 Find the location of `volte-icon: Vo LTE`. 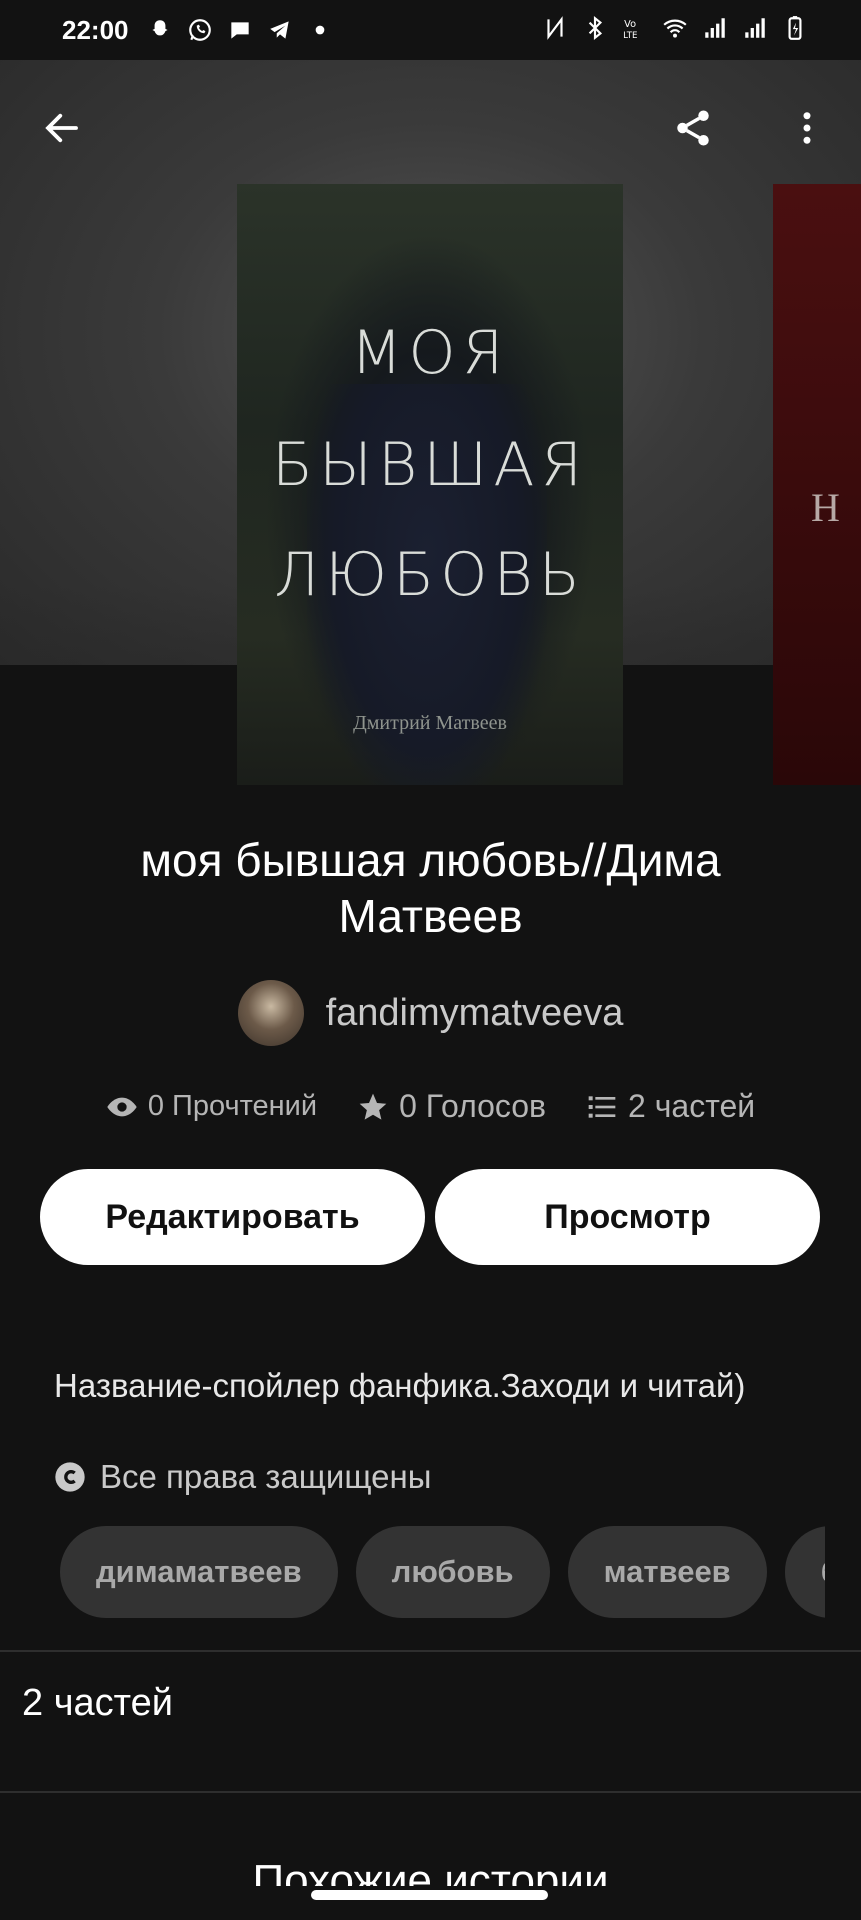

volte-icon: Vo LTE is located at coordinates (635, 28).